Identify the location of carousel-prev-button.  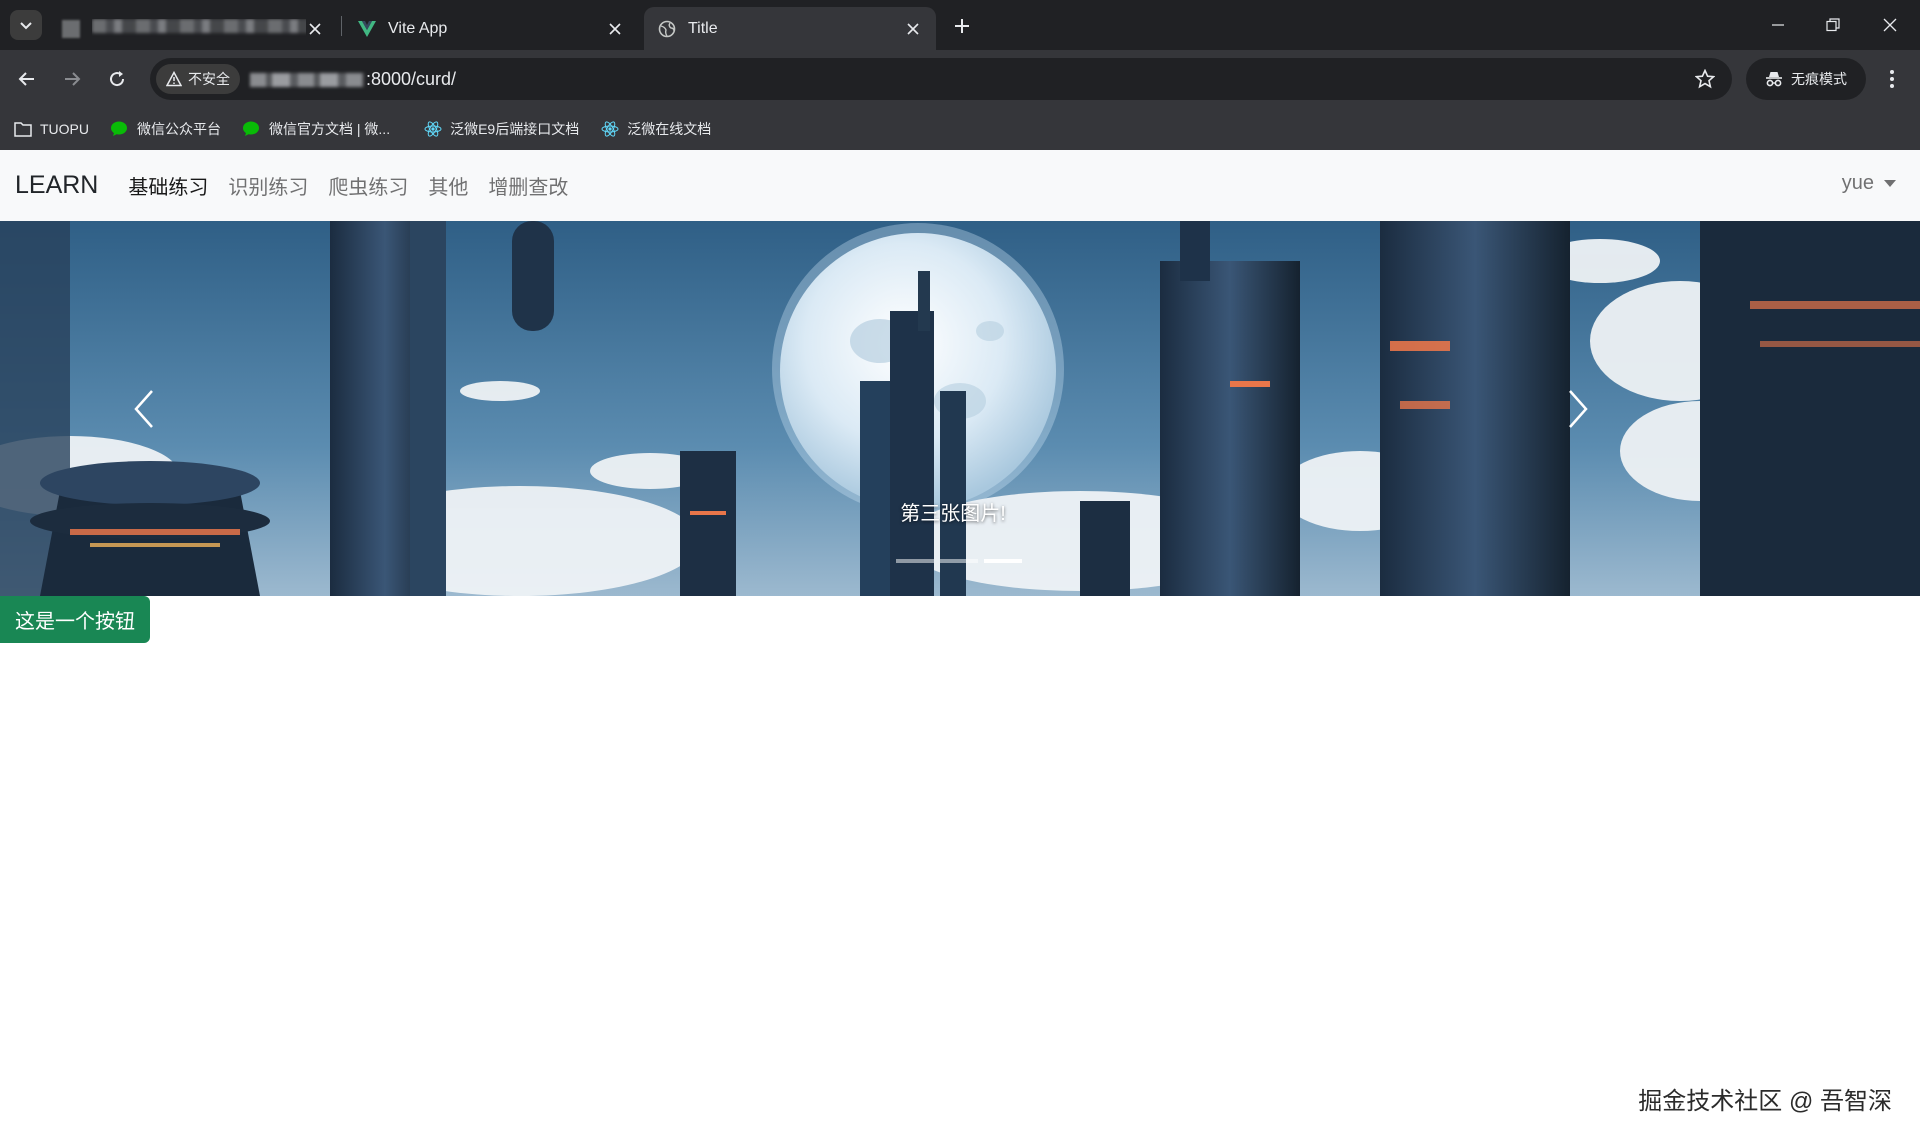
(144, 408).